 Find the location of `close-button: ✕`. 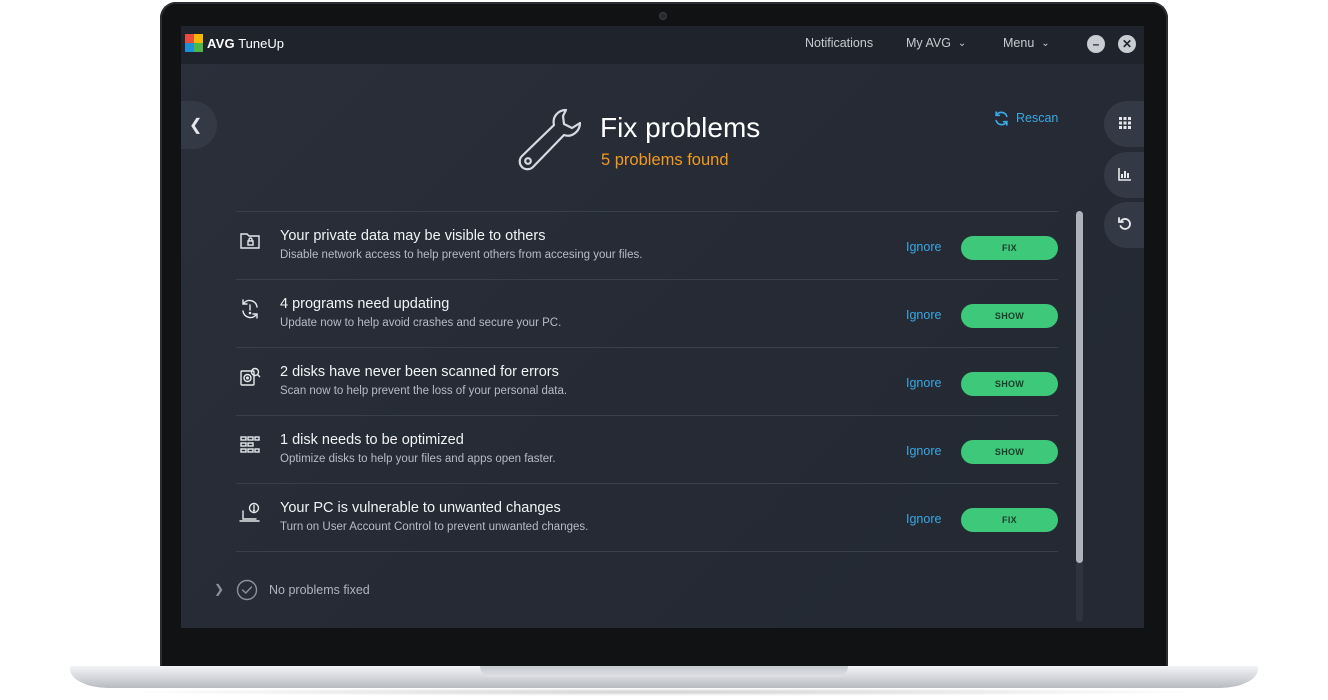

close-button: ✕ is located at coordinates (1127, 44).